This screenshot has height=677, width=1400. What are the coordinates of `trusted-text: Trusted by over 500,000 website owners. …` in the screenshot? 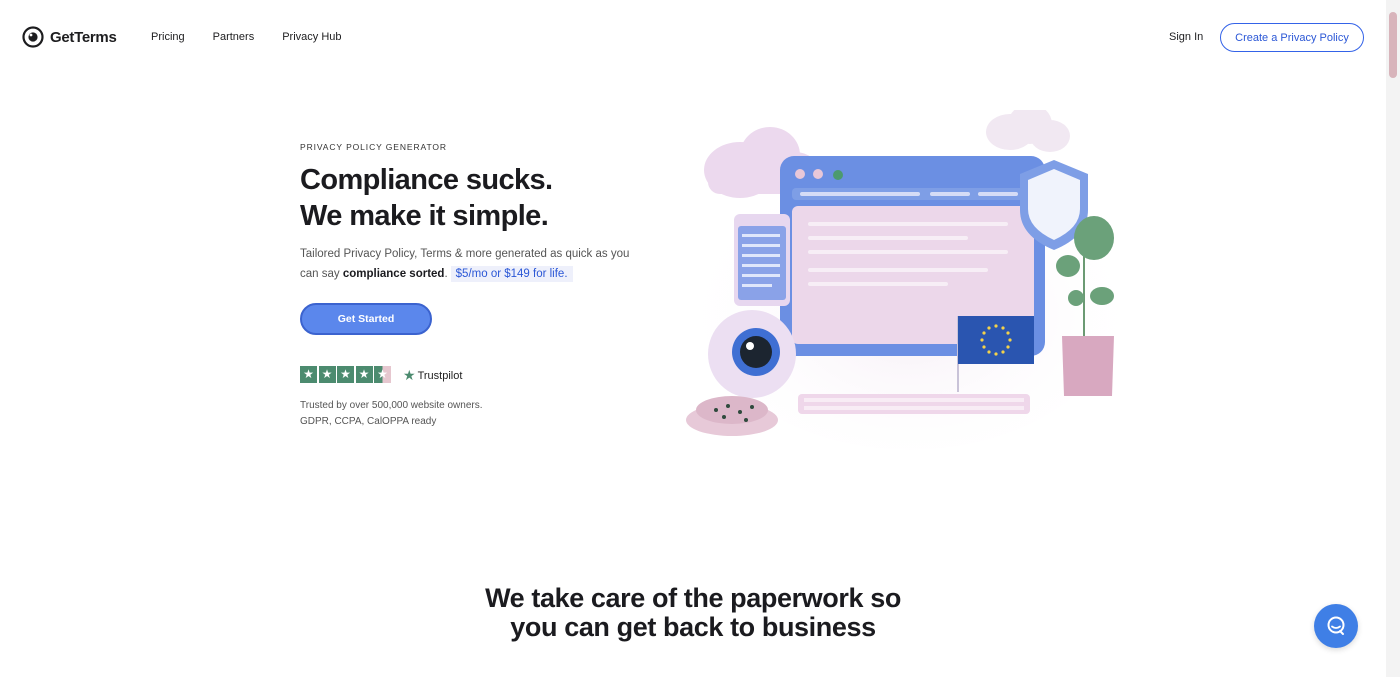 It's located at (391, 413).